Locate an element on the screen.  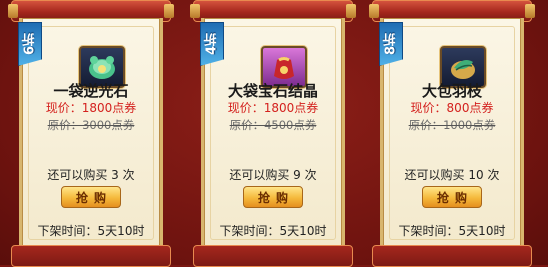
discount-ribbon: 8折 is located at coordinates (391, 44).